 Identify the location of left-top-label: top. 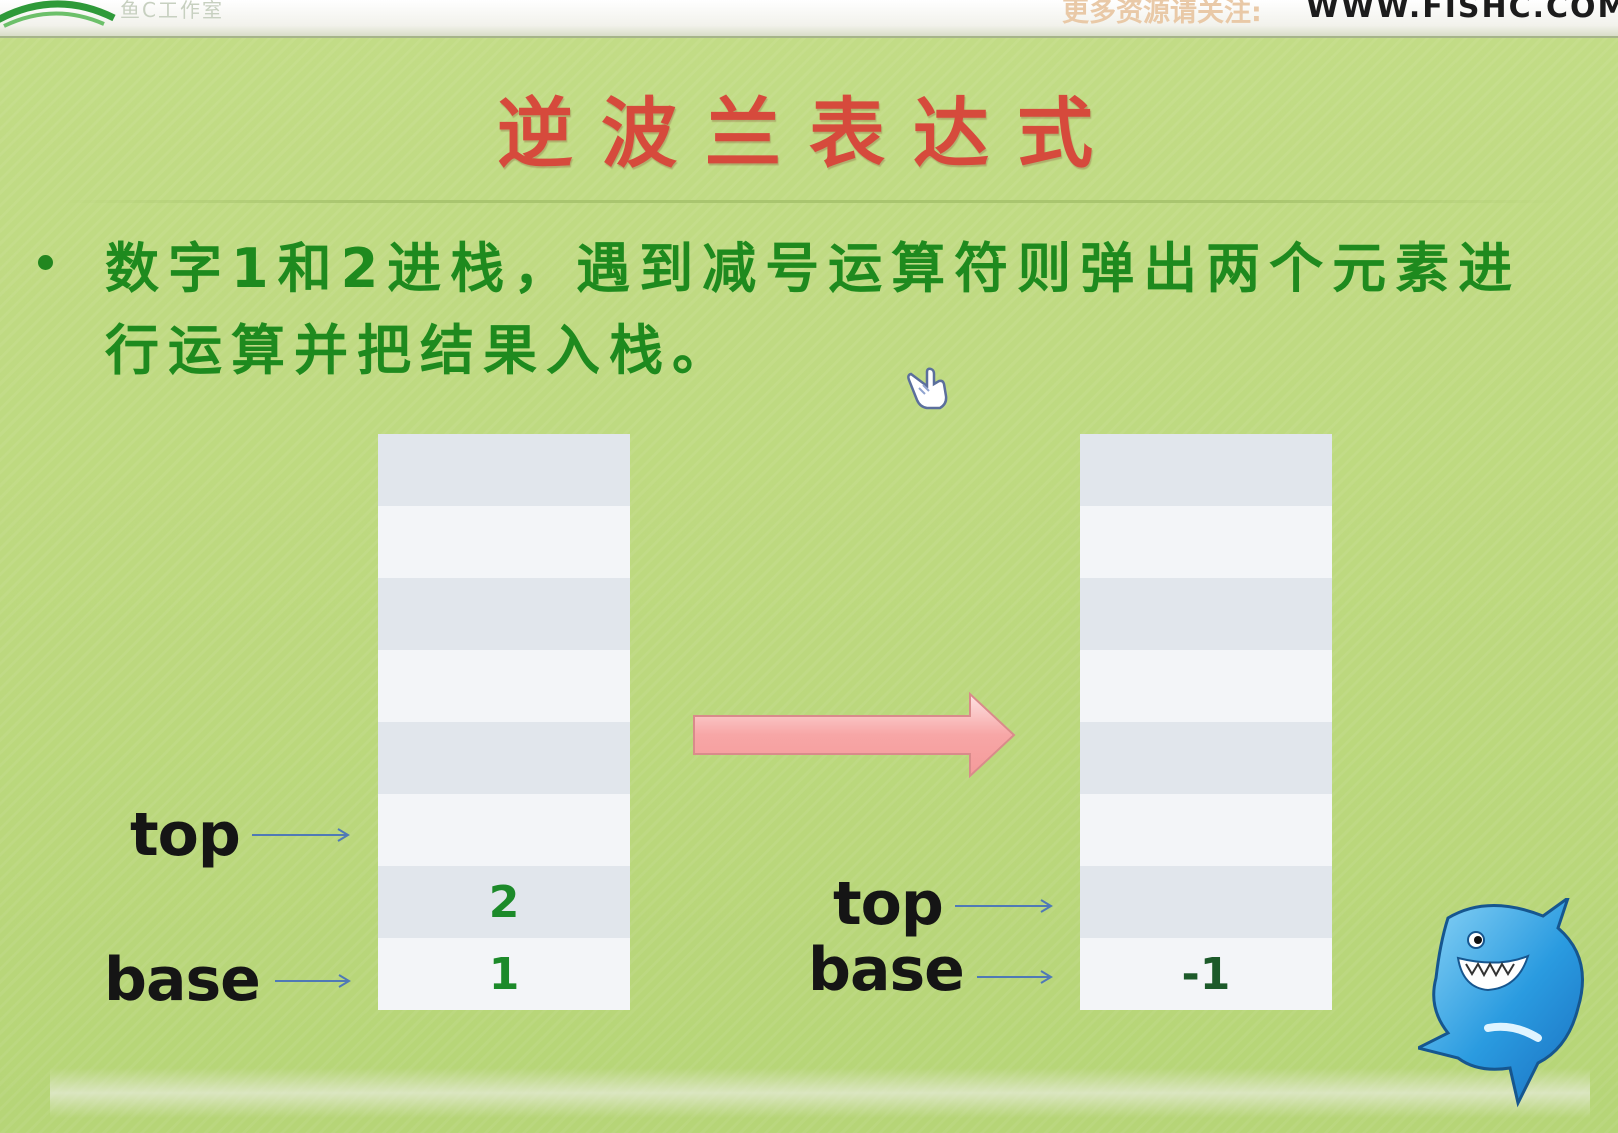
(185, 835).